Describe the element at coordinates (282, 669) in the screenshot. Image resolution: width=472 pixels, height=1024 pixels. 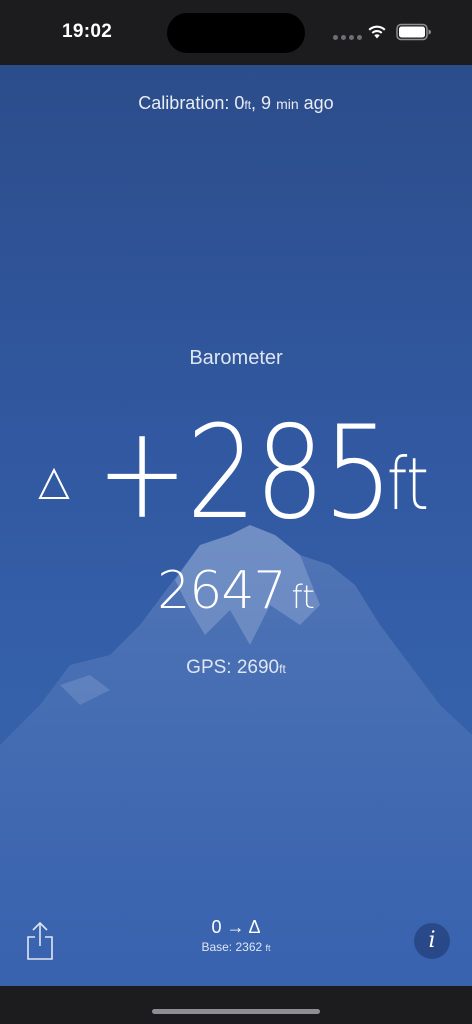
I see `gps-unit: ft` at that location.